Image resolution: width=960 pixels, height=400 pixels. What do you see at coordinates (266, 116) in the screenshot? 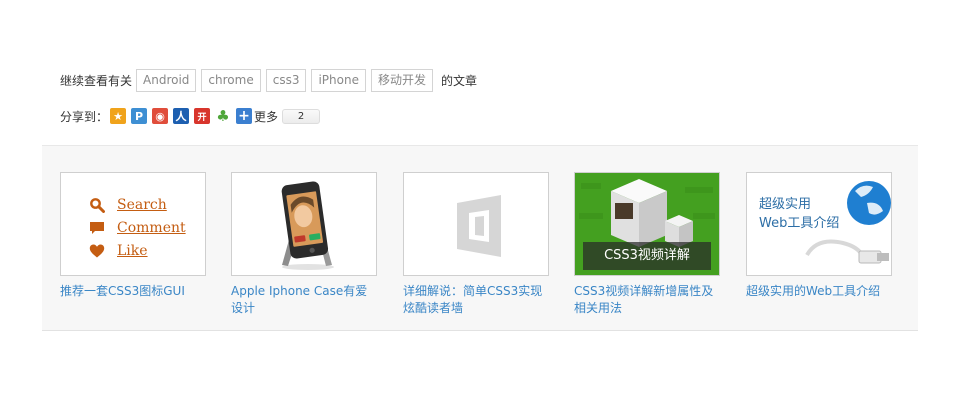
I see `share-more-button: 更多` at bounding box center [266, 116].